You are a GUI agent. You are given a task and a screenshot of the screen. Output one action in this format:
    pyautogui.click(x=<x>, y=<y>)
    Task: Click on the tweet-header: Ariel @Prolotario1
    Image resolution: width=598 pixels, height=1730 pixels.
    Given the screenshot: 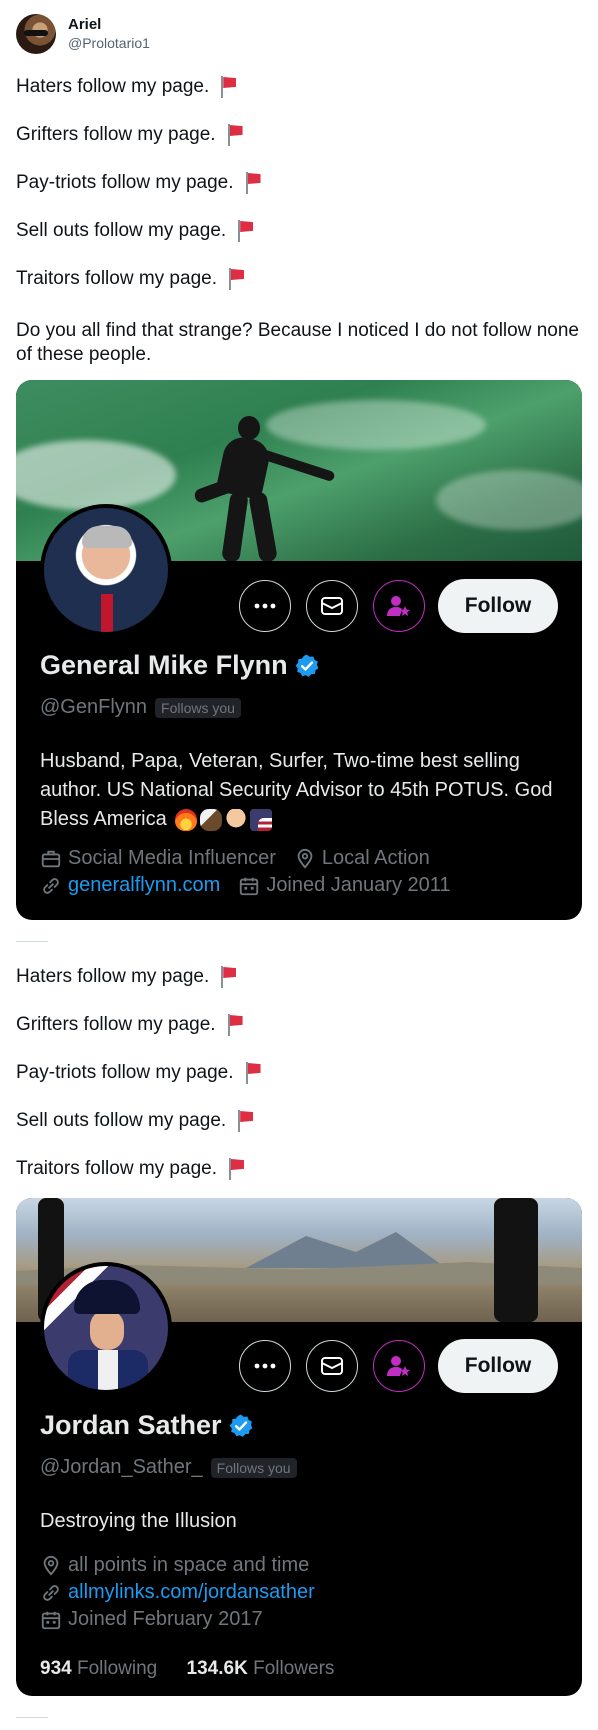 What is the action you would take?
    pyautogui.click(x=83, y=34)
    